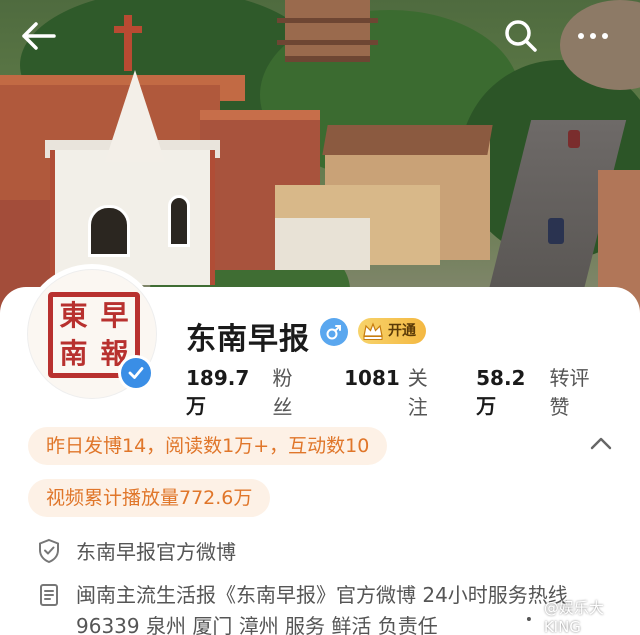 This screenshot has width=640, height=635. Describe the element at coordinates (531, 616) in the screenshot. I see `weibo-logo-icon` at that location.